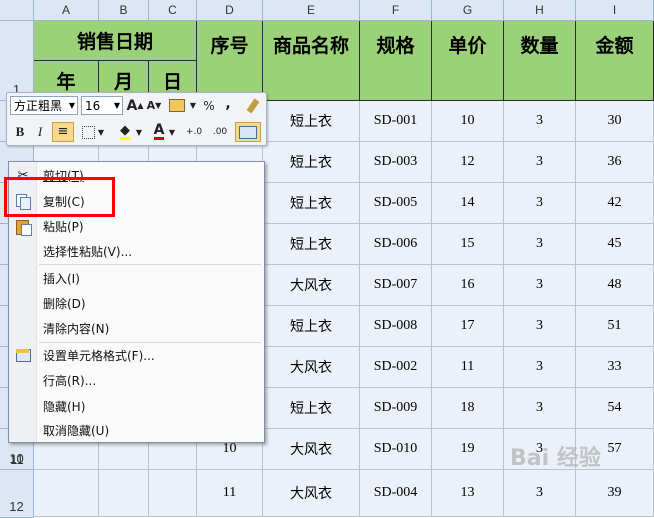 The height and width of the screenshot is (518, 654). Describe the element at coordinates (615, 493) in the screenshot. I see `cell-amount: 39` at that location.